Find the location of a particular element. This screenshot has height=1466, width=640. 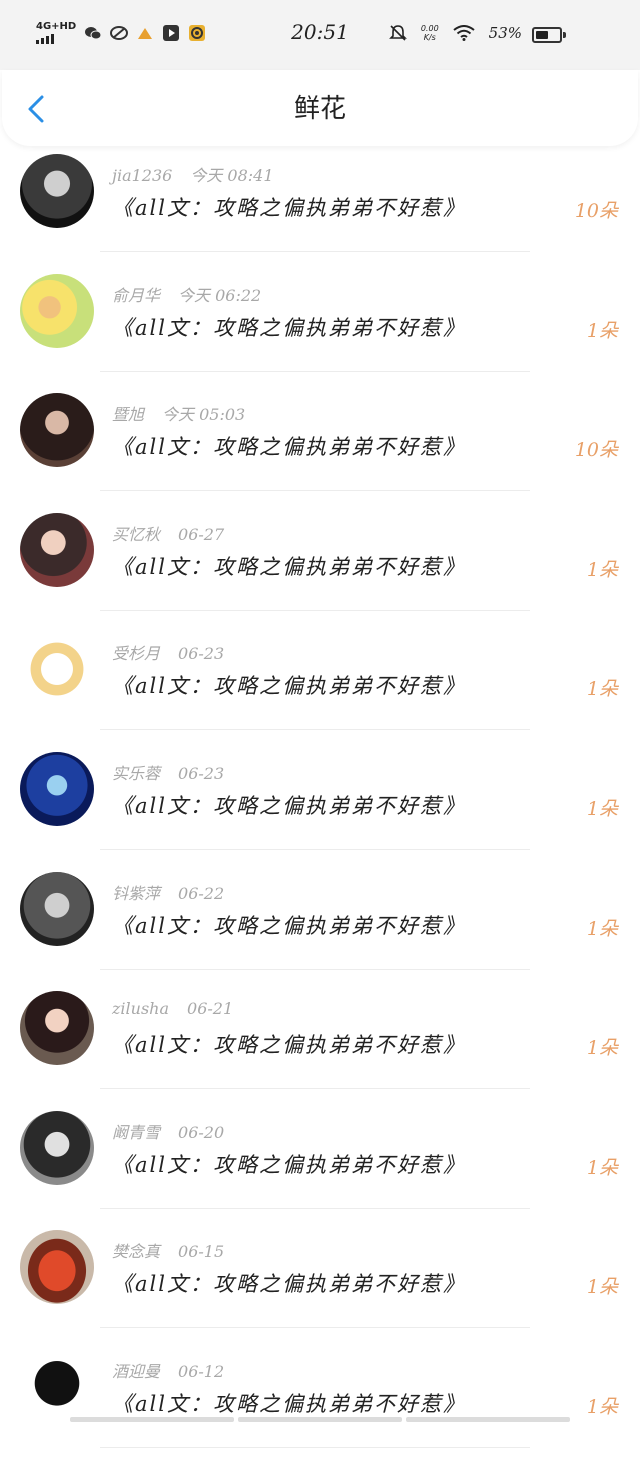

username: 钭紫萍 is located at coordinates (136, 893).